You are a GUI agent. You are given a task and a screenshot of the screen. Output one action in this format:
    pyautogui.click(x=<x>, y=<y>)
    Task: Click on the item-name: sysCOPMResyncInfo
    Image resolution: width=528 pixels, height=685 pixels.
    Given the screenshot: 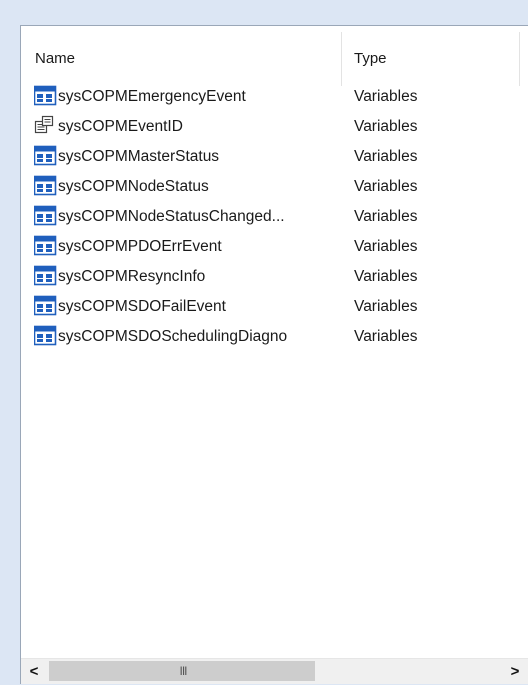 What is the action you would take?
    pyautogui.click(x=132, y=276)
    